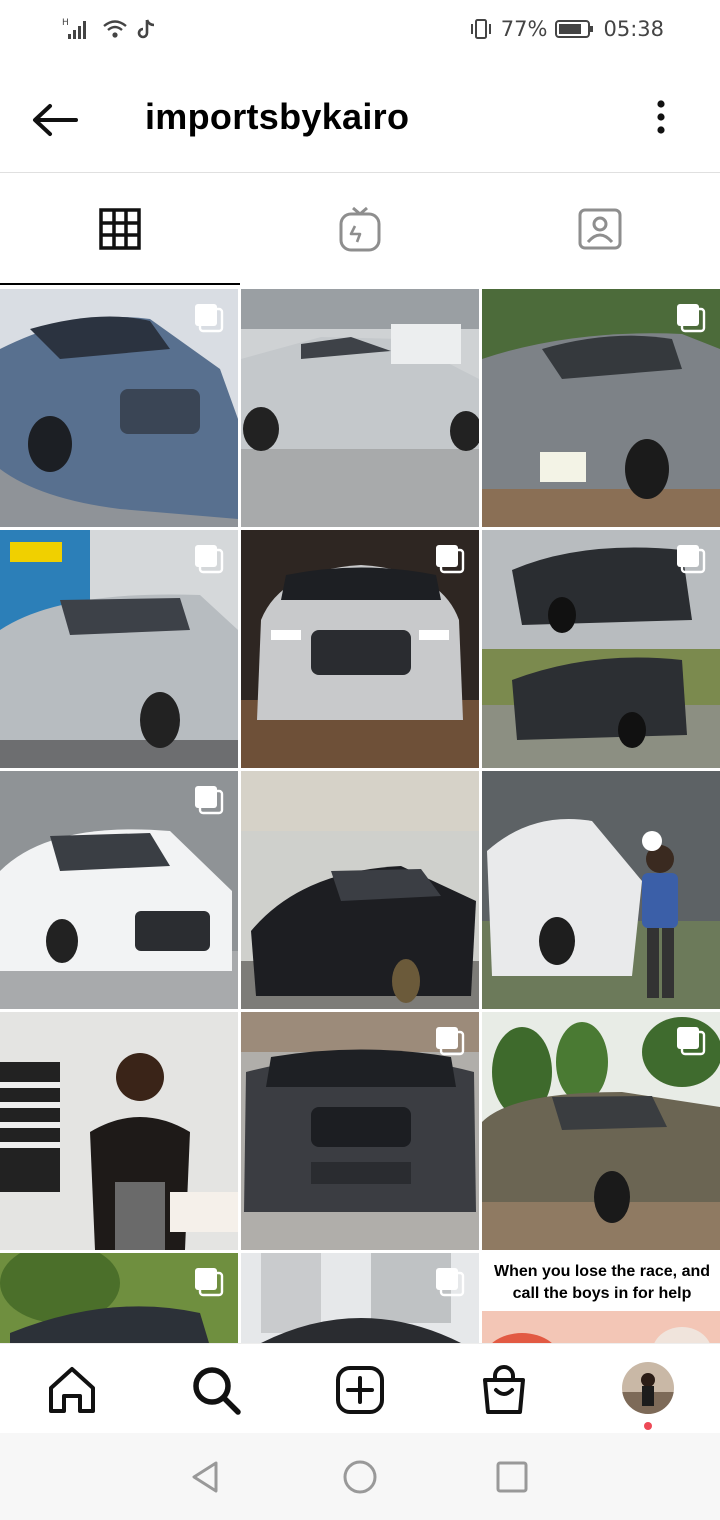 This screenshot has width=720, height=1520. Describe the element at coordinates (72, 1390) in the screenshot. I see `home-icon` at that location.